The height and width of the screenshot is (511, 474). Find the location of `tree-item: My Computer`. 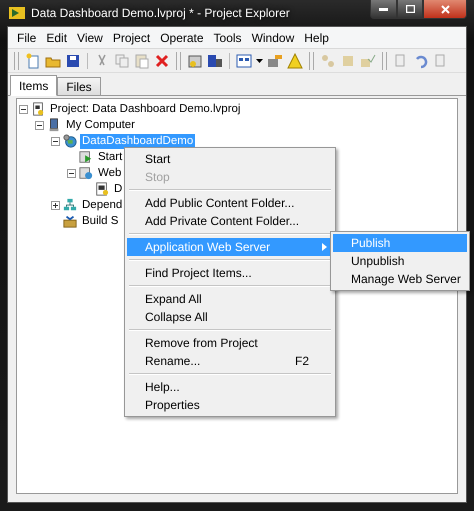

tree-item: My Computer is located at coordinates (101, 125).